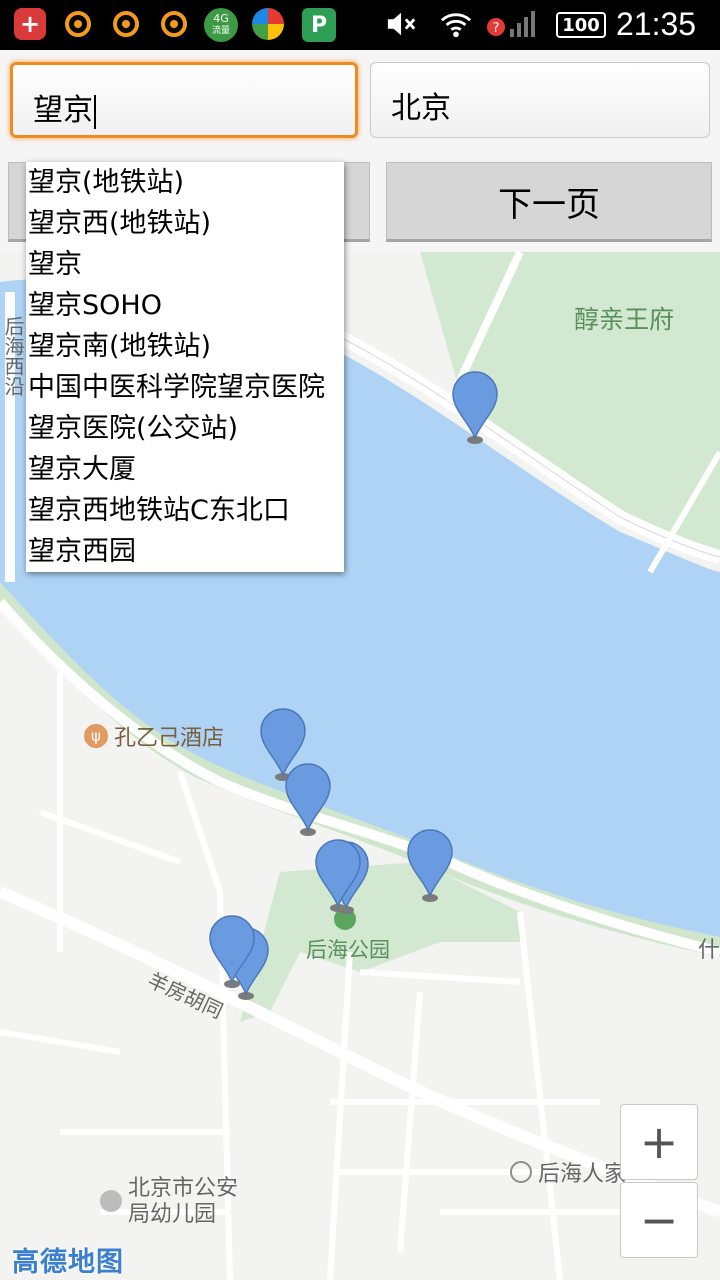 The image size is (720, 1280). I want to click on from-input: 望京, so click(184, 100).